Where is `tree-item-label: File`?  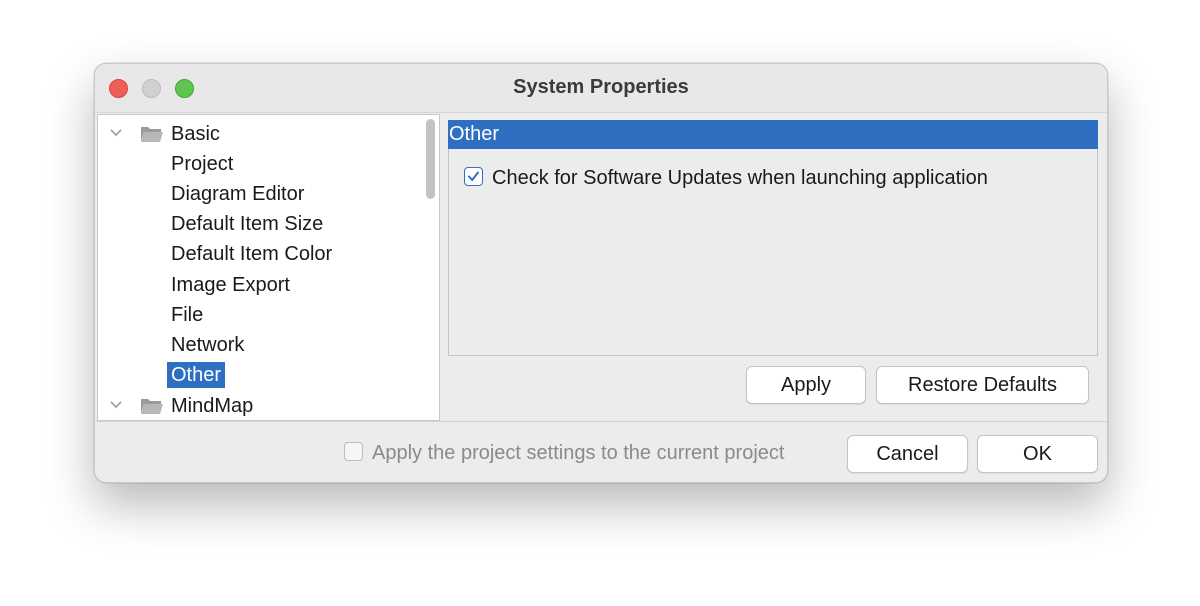 tree-item-label: File is located at coordinates (187, 315).